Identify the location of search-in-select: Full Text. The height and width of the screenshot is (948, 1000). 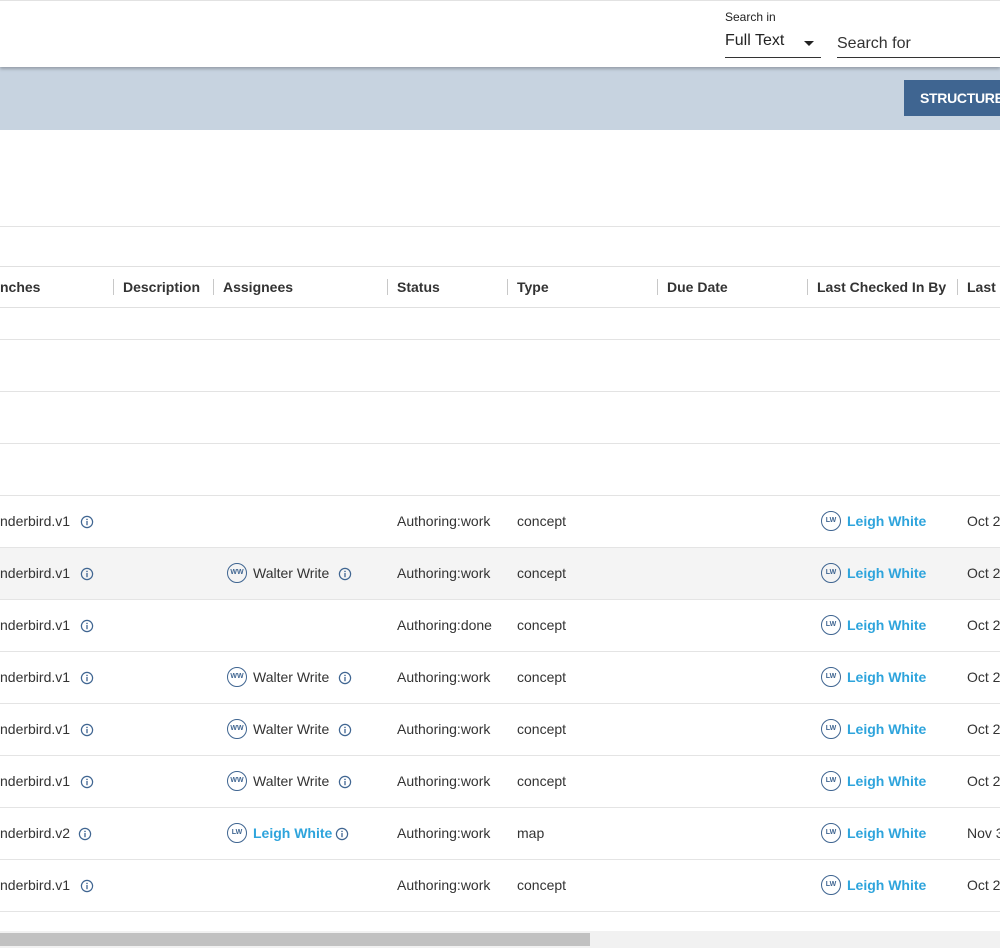
(773, 44).